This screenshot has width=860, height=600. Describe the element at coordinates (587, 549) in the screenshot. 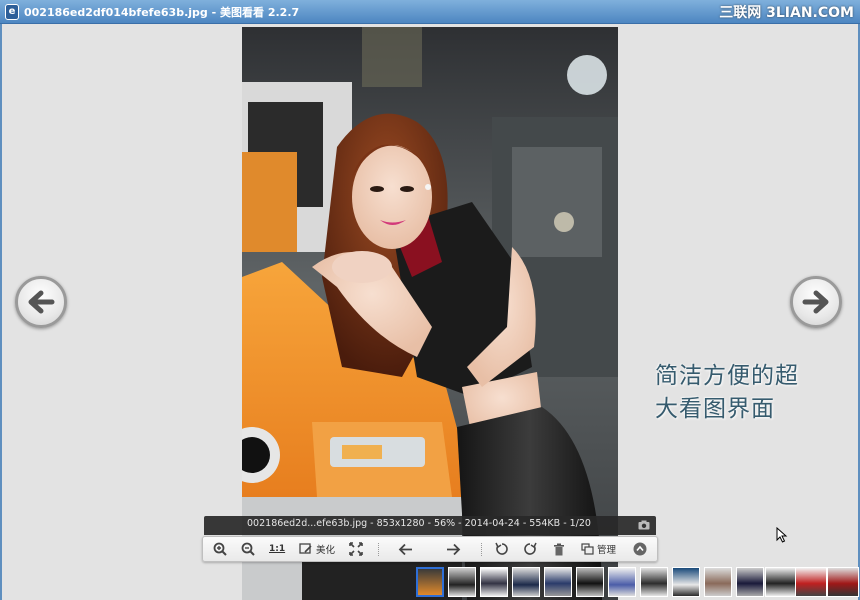

I see `manage-icon` at that location.